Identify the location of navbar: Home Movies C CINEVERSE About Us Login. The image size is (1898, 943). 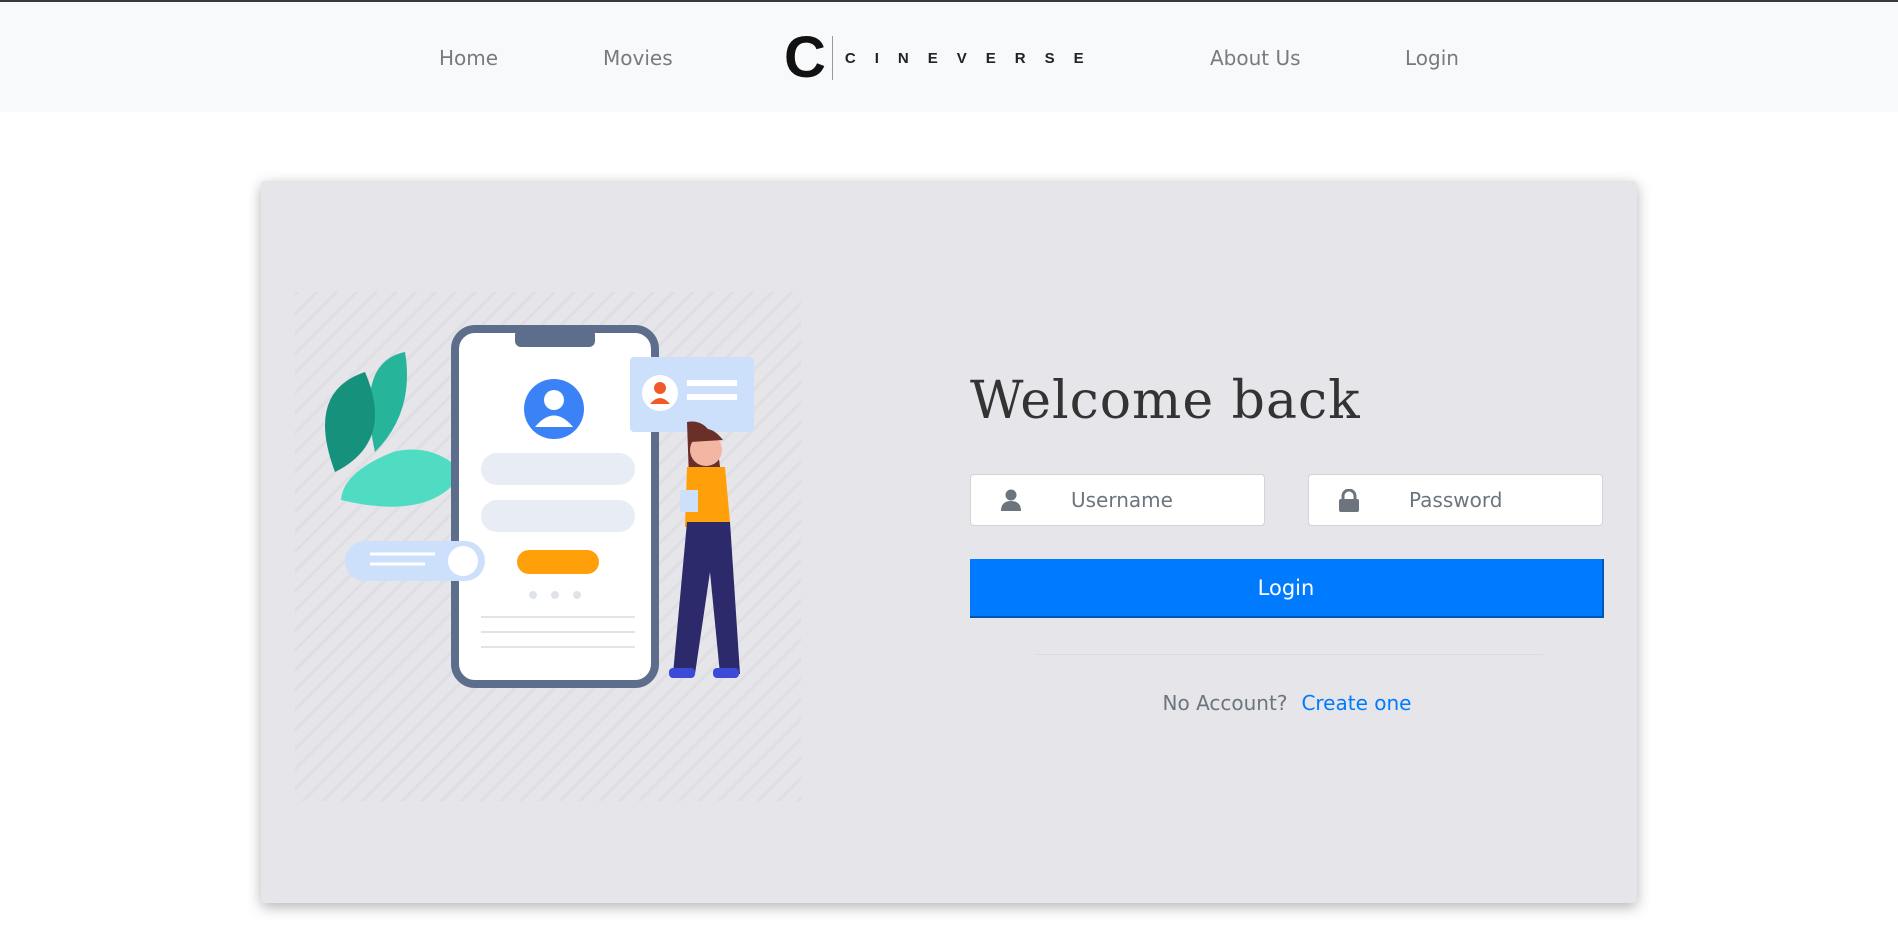
(949, 57).